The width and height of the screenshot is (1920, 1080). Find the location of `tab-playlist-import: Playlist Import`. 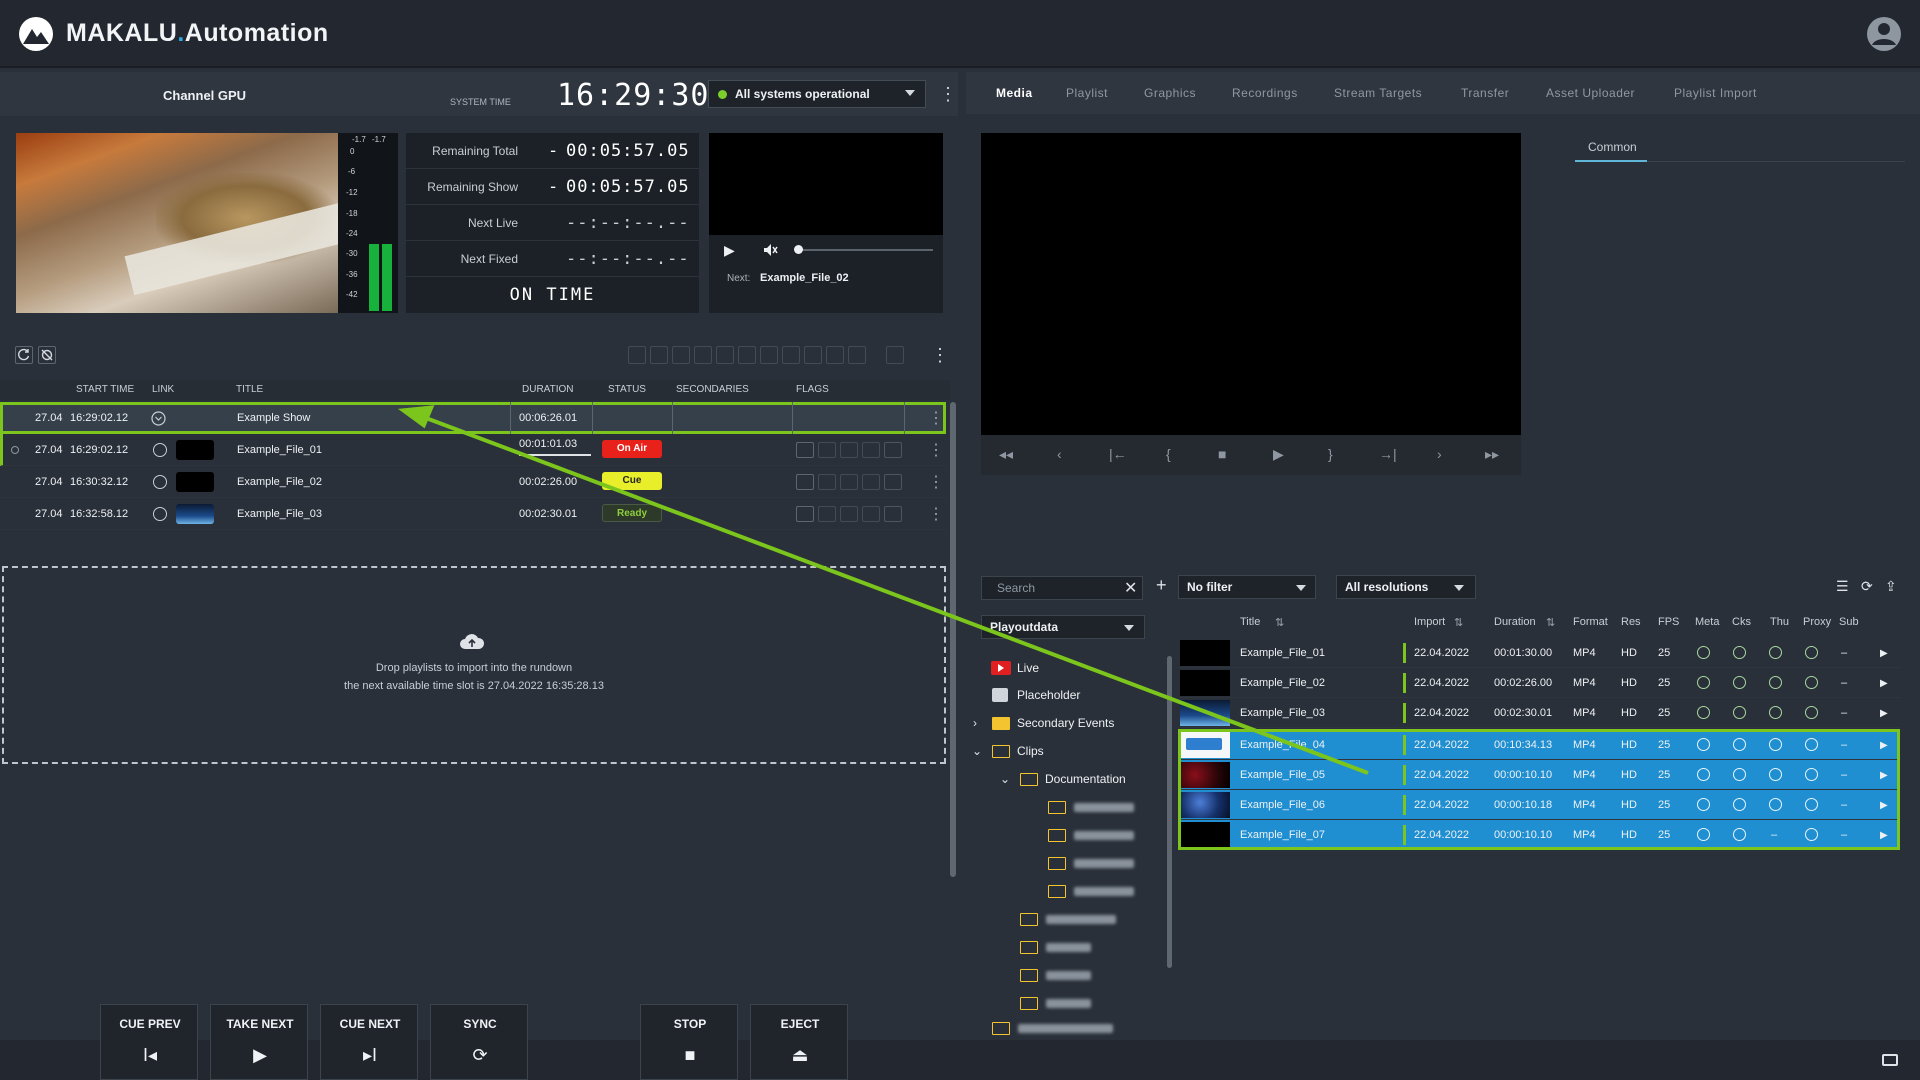

tab-playlist-import: Playlist Import is located at coordinates (1715, 93).